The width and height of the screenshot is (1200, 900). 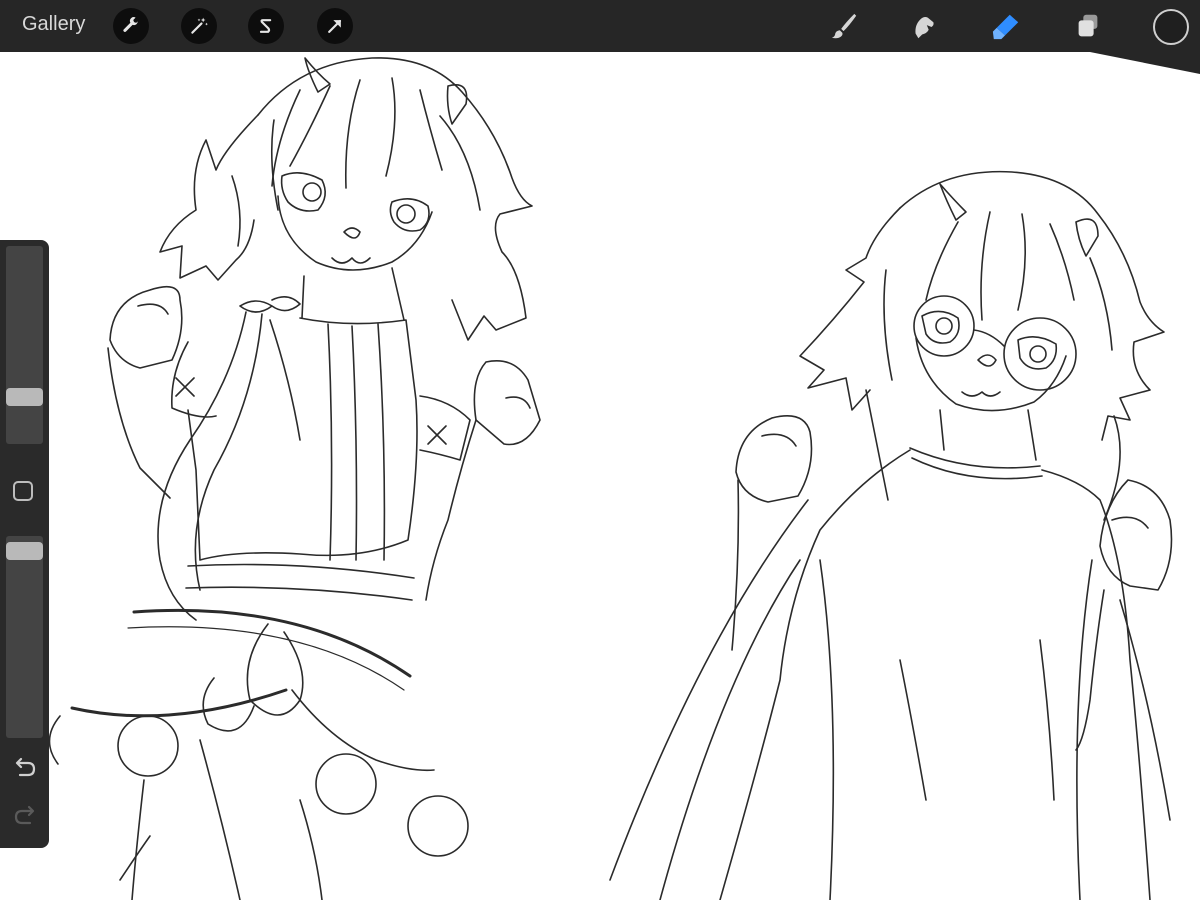 What do you see at coordinates (23, 491) in the screenshot?
I see `modify-button` at bounding box center [23, 491].